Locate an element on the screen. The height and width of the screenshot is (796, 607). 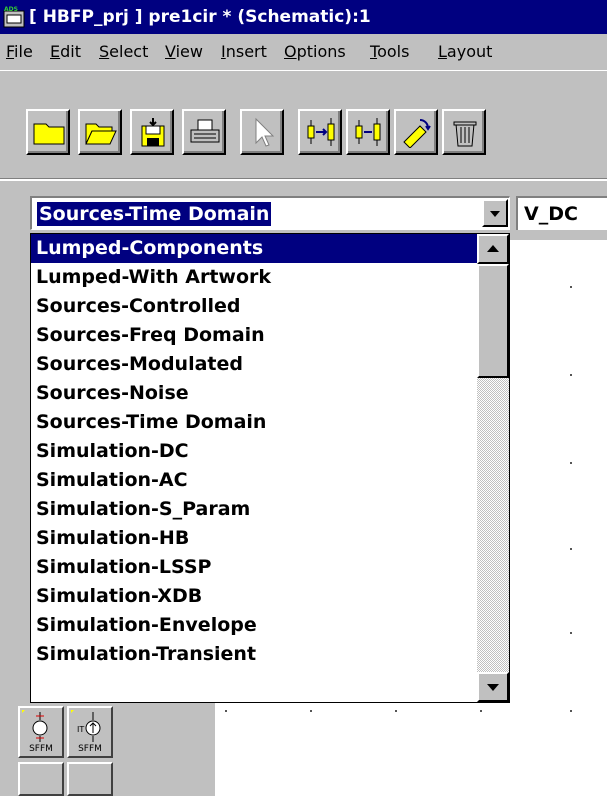
menu-view-key: V is located at coordinates (170, 51).